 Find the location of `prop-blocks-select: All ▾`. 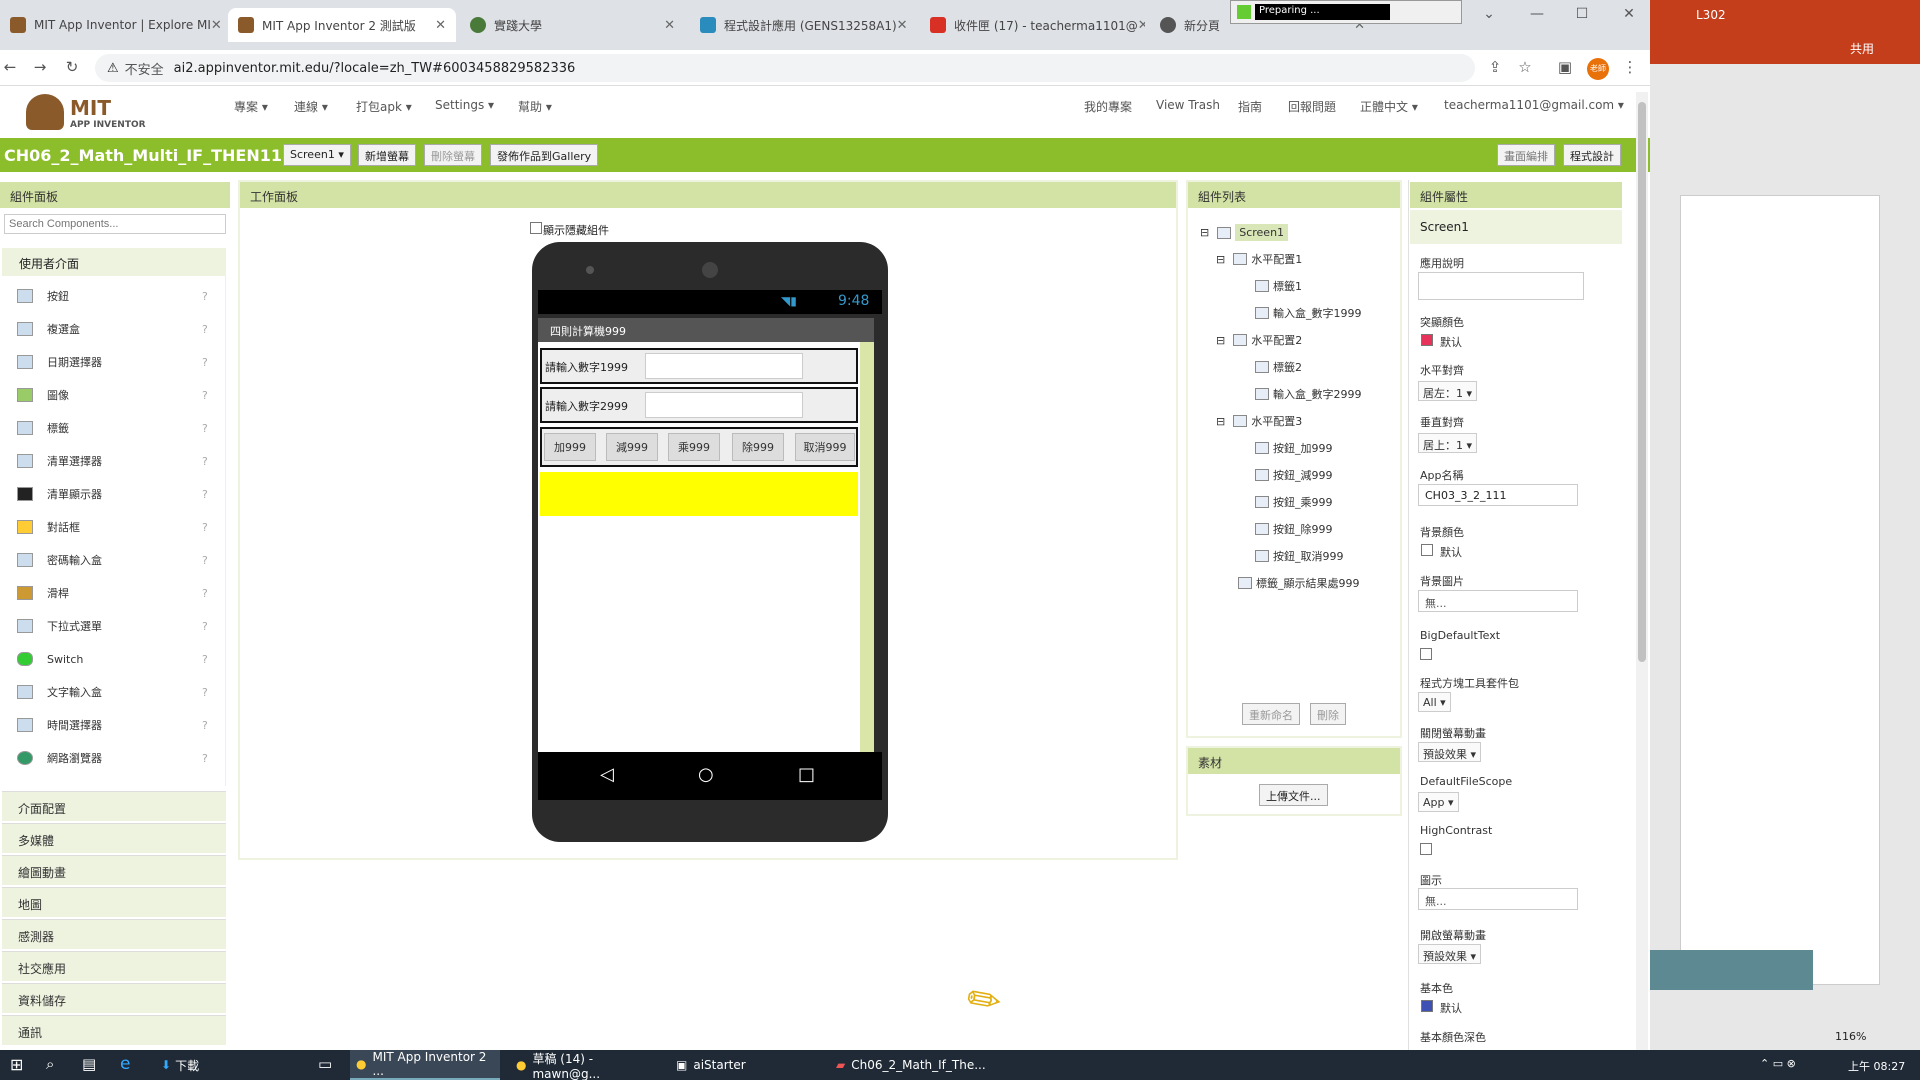

prop-blocks-select: All ▾ is located at coordinates (1434, 702).